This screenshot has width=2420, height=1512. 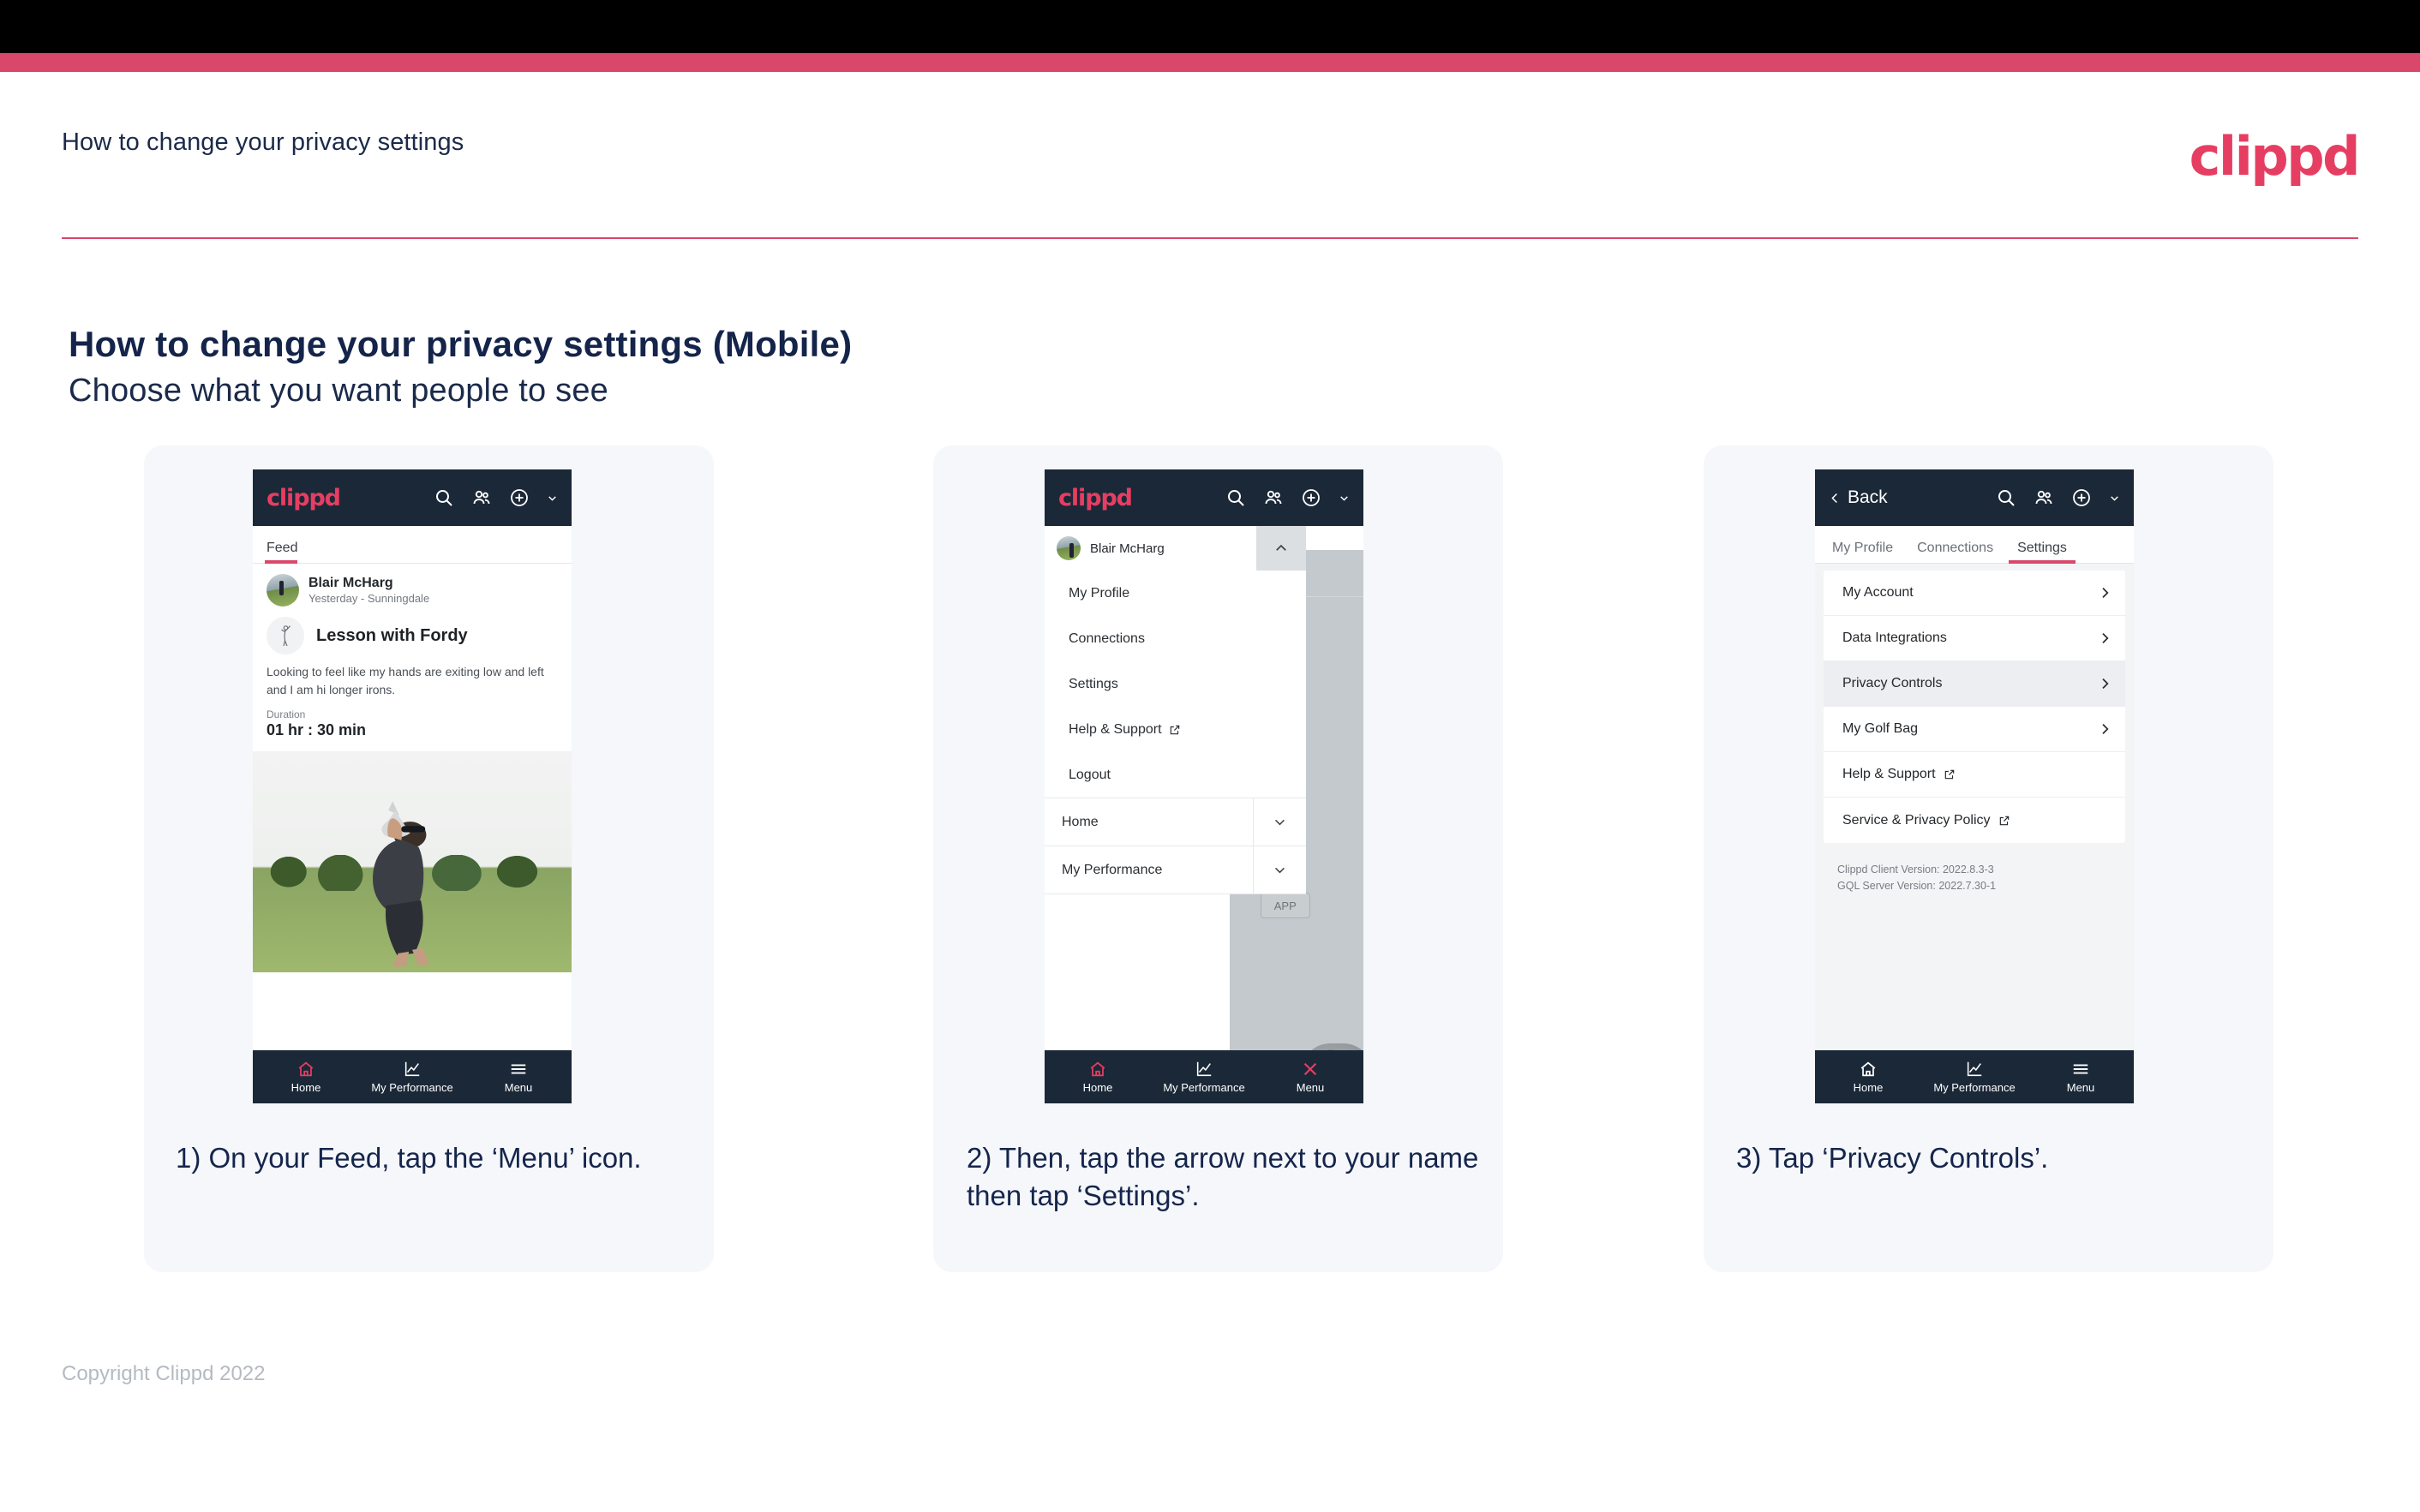 What do you see at coordinates (1975, 594) in the screenshot?
I see `settings-row-my-account: My Account` at bounding box center [1975, 594].